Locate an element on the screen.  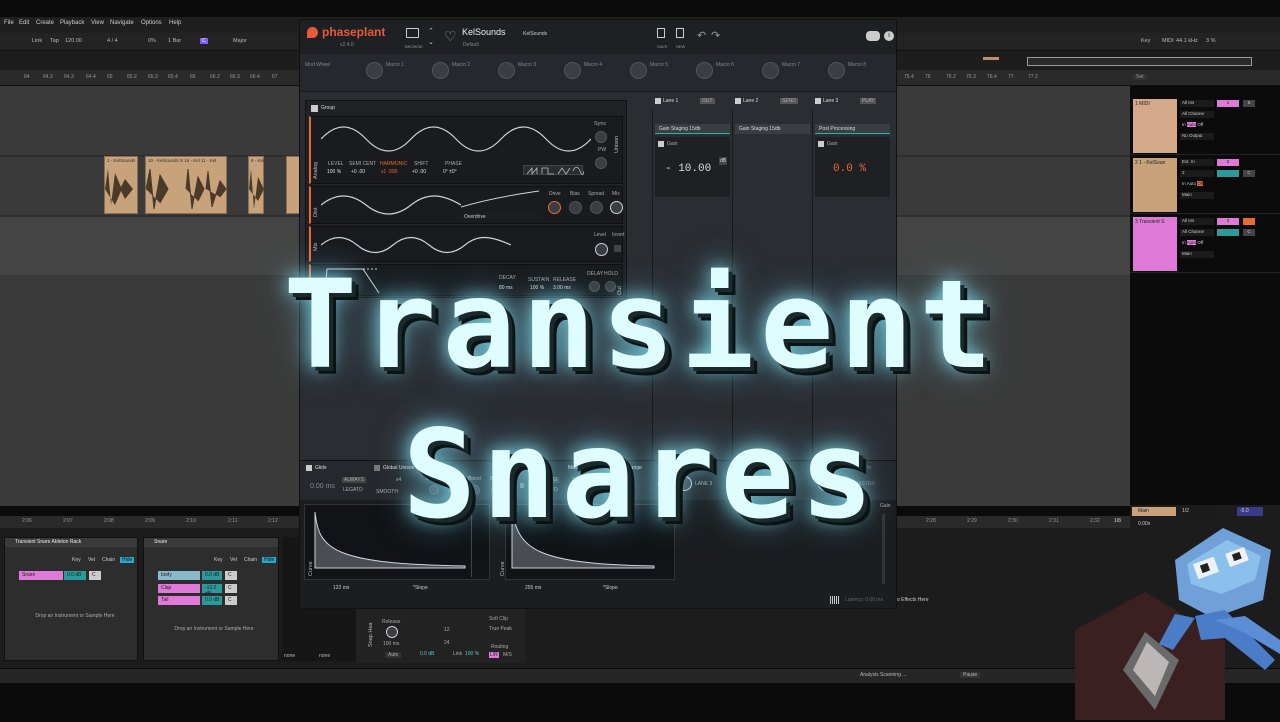
fx-header: Gain Staging 15db is located at coordinates (692, 129).